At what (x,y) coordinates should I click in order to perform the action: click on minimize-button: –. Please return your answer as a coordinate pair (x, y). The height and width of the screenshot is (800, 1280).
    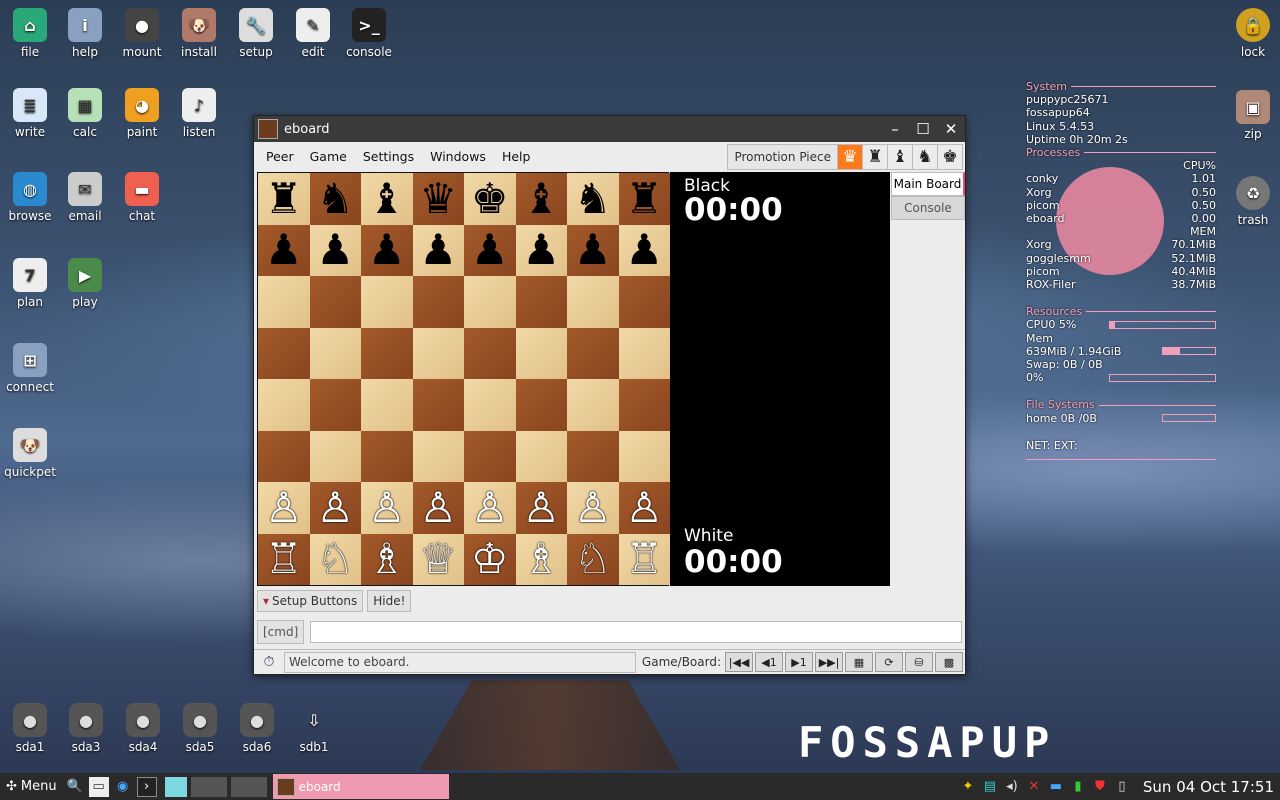
    Looking at the image, I should click on (895, 129).